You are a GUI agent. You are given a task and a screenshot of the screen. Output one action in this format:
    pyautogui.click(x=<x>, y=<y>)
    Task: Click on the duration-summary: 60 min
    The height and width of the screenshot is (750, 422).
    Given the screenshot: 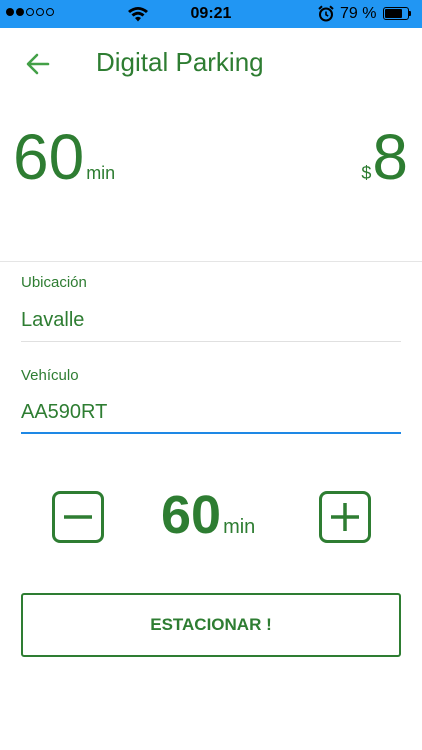 What is the action you would take?
    pyautogui.click(x=64, y=157)
    